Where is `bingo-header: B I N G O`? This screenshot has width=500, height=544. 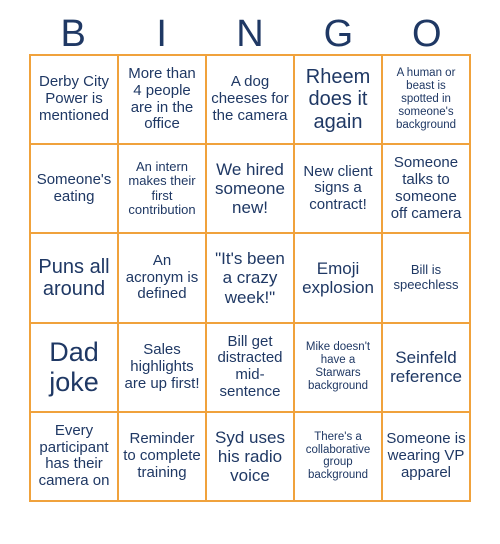
bingo-header: B I N G O is located at coordinates (250, 27).